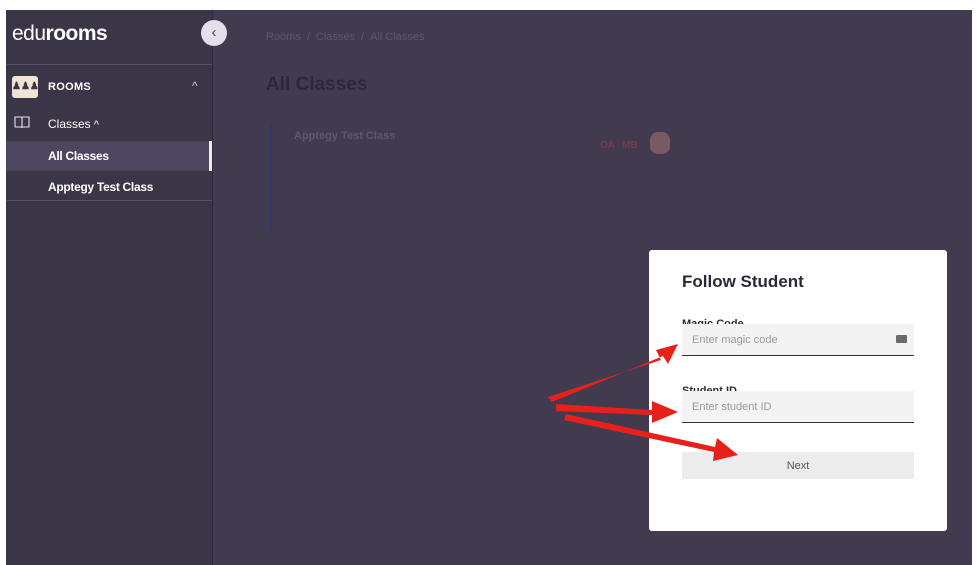 The width and height of the screenshot is (978, 565). Describe the element at coordinates (743, 281) in the screenshot. I see `dialog-title: Follow Student` at that location.